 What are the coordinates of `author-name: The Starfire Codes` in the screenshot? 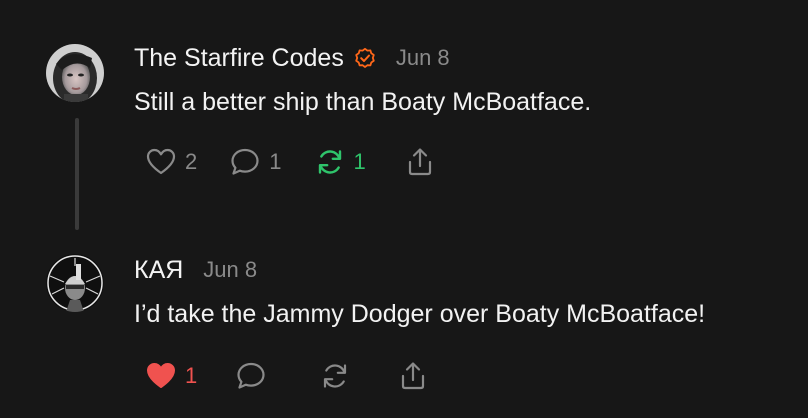 It's located at (239, 58).